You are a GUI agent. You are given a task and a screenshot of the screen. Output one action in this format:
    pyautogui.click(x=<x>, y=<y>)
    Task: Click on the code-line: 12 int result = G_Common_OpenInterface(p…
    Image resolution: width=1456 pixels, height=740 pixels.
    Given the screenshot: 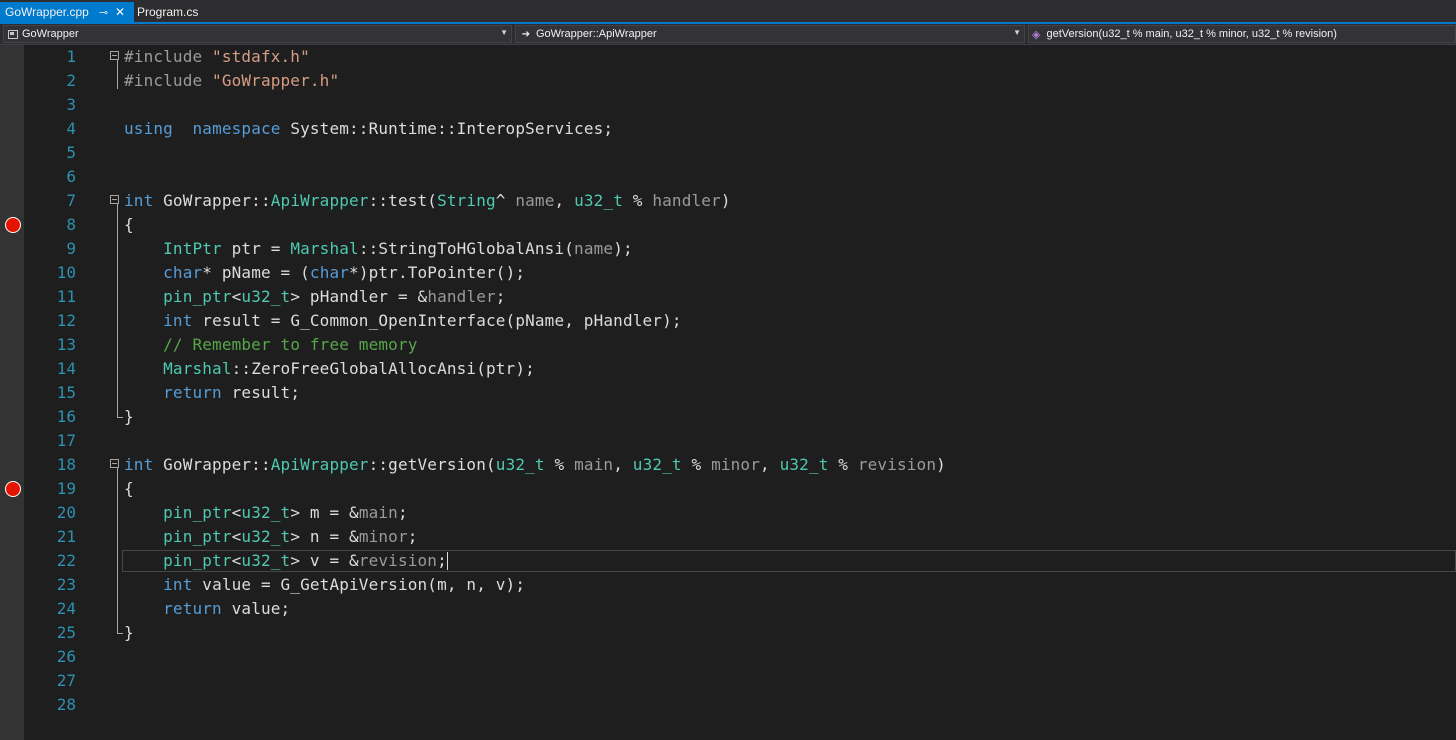 What is the action you would take?
    pyautogui.click(x=728, y=321)
    